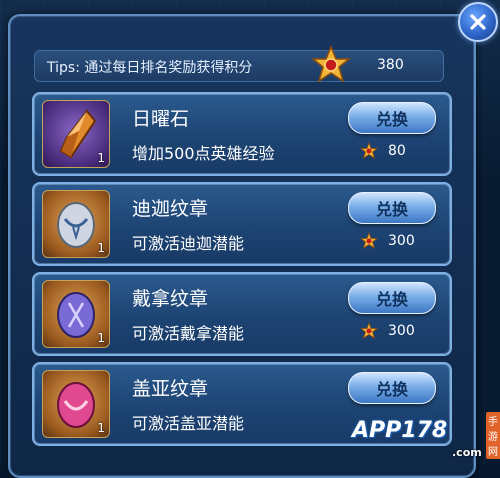  I want to click on item-description: 增加500点英雄经验, so click(203, 153).